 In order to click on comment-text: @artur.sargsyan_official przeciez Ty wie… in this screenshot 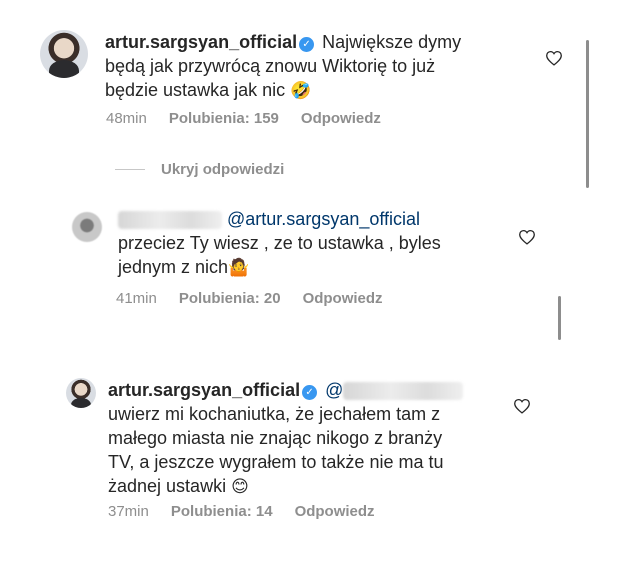, I will do `click(313, 243)`.